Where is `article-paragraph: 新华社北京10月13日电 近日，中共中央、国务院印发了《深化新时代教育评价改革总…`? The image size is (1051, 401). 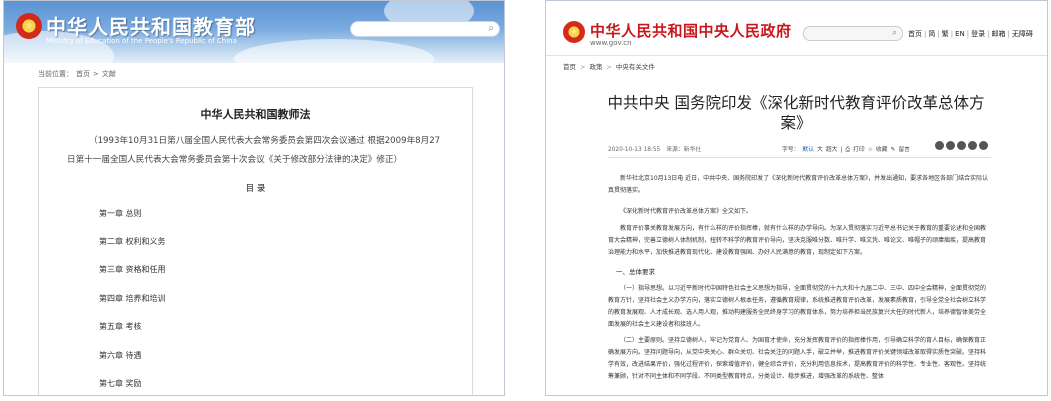
article-paragraph: 新华社北京10月13日电 近日，中共中央、国务院印发了《深化新时代教育评价改革总… is located at coordinates (798, 184).